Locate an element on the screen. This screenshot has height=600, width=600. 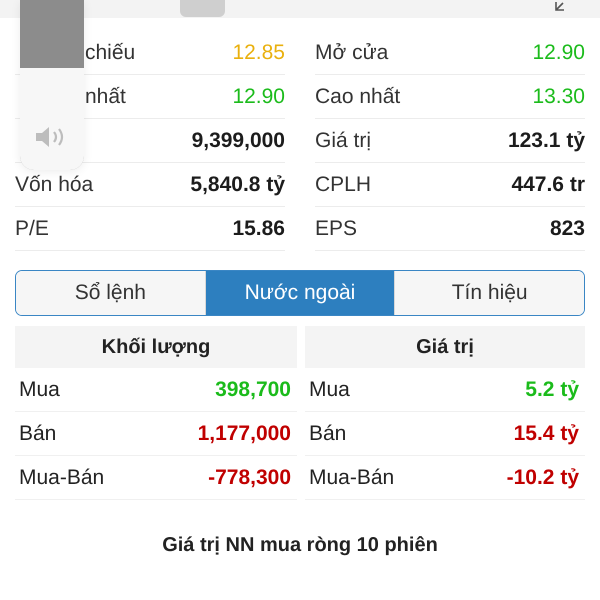
stat-label: Giá trị is located at coordinates (343, 140).